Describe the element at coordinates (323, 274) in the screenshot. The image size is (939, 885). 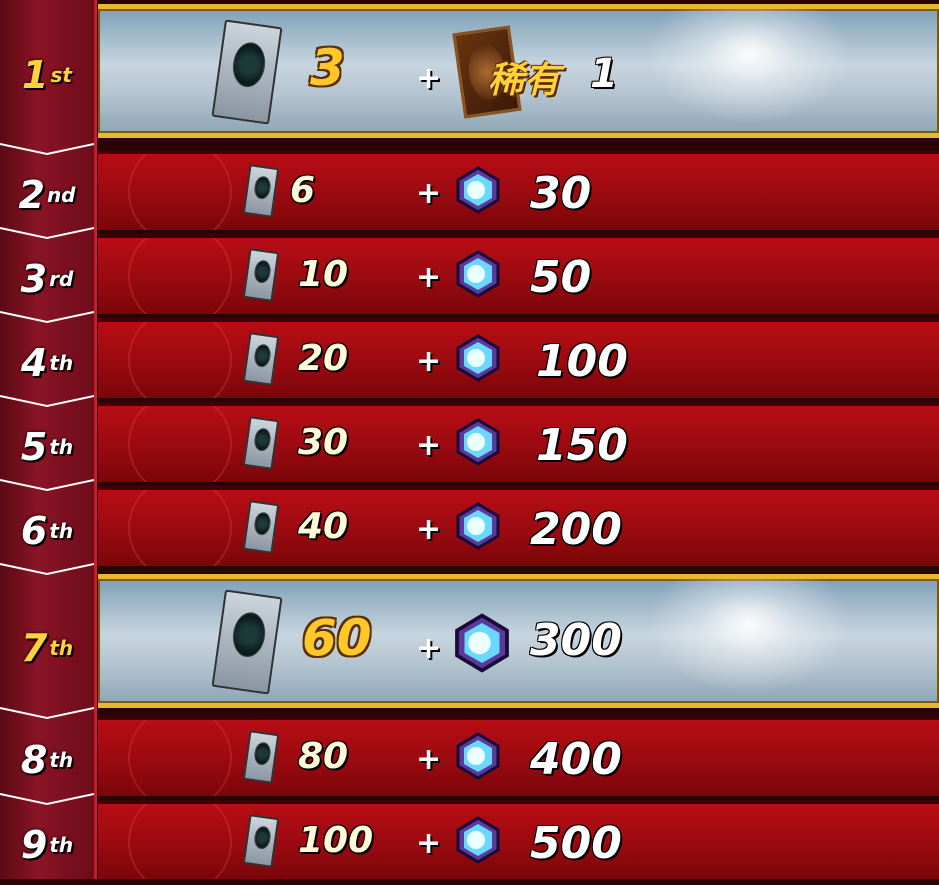
I see `pack-count: 10` at that location.